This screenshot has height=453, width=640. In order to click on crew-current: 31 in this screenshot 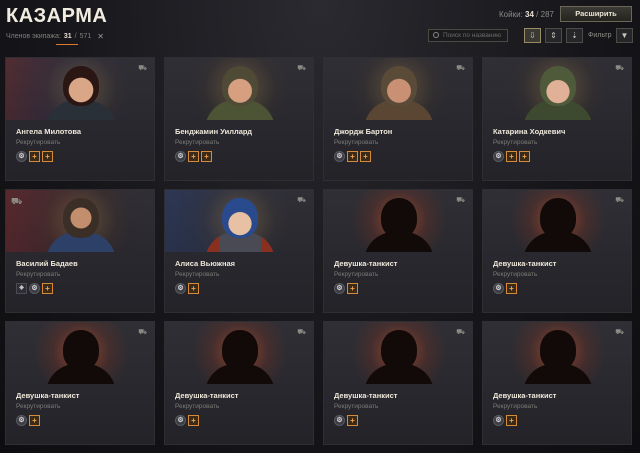, I will do `click(67, 36)`.